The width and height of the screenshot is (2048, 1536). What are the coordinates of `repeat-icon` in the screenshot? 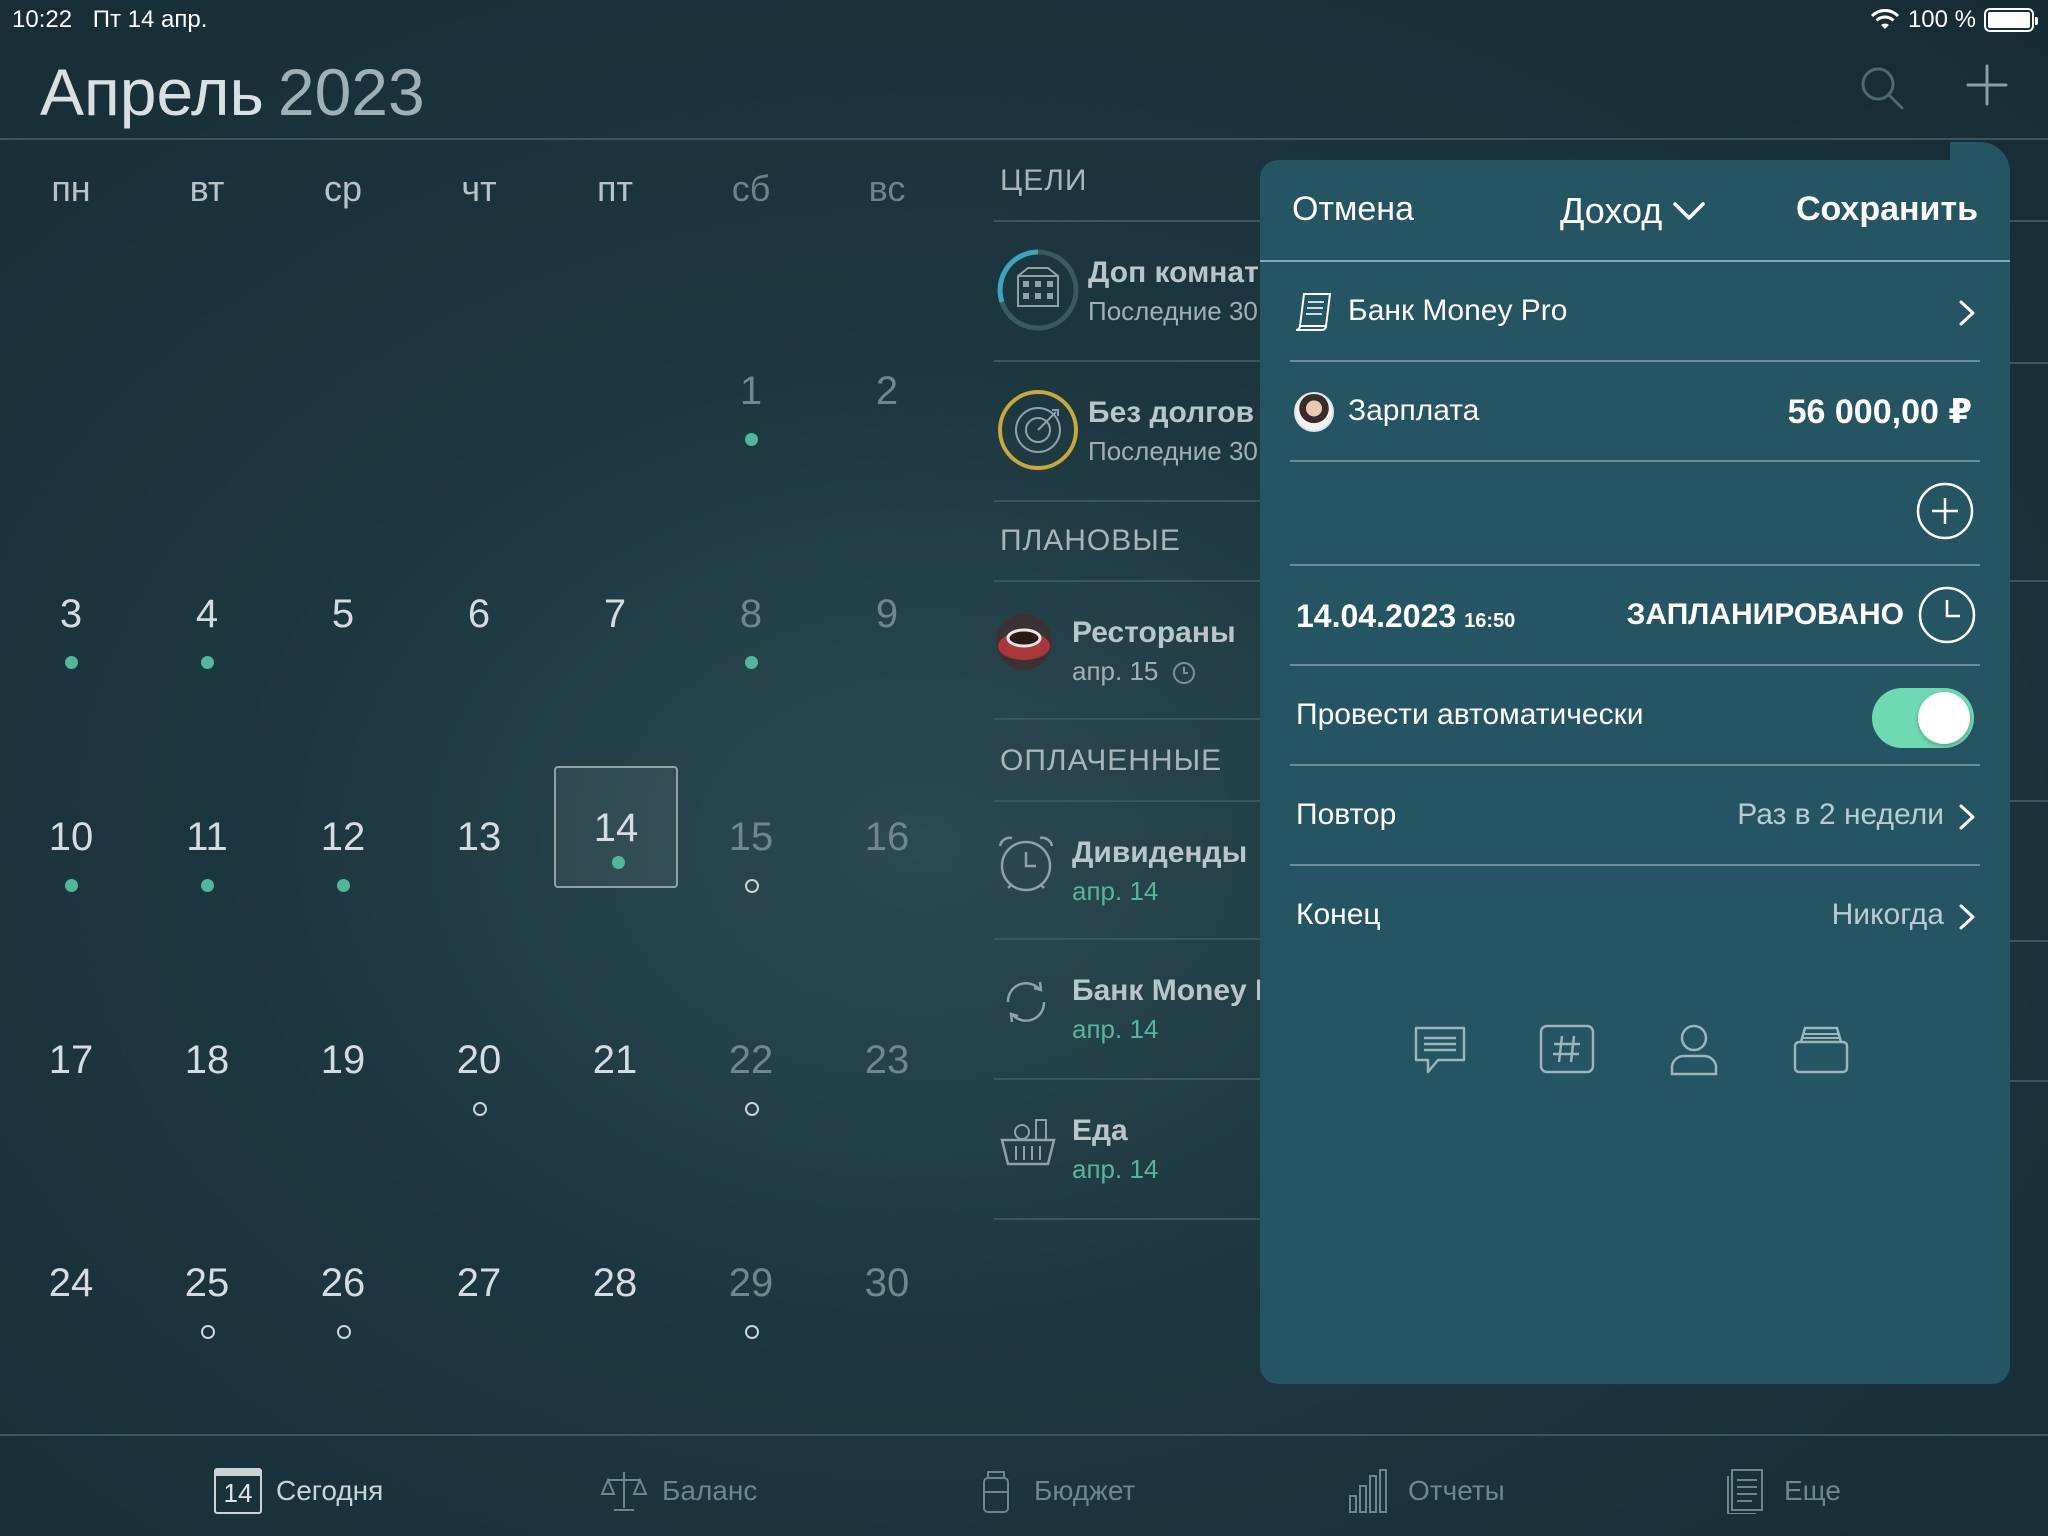 It's located at (1026, 1002).